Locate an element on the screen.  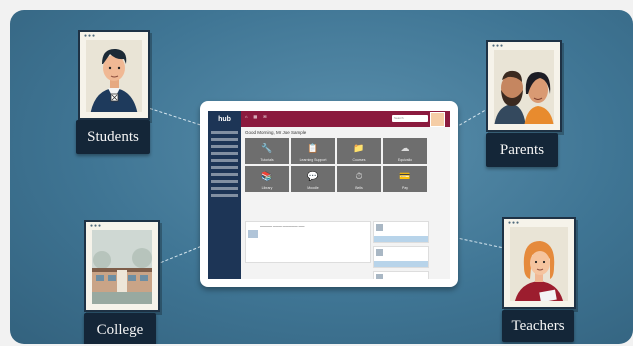
folder-icon: 📁 is located at coordinates (359, 148).